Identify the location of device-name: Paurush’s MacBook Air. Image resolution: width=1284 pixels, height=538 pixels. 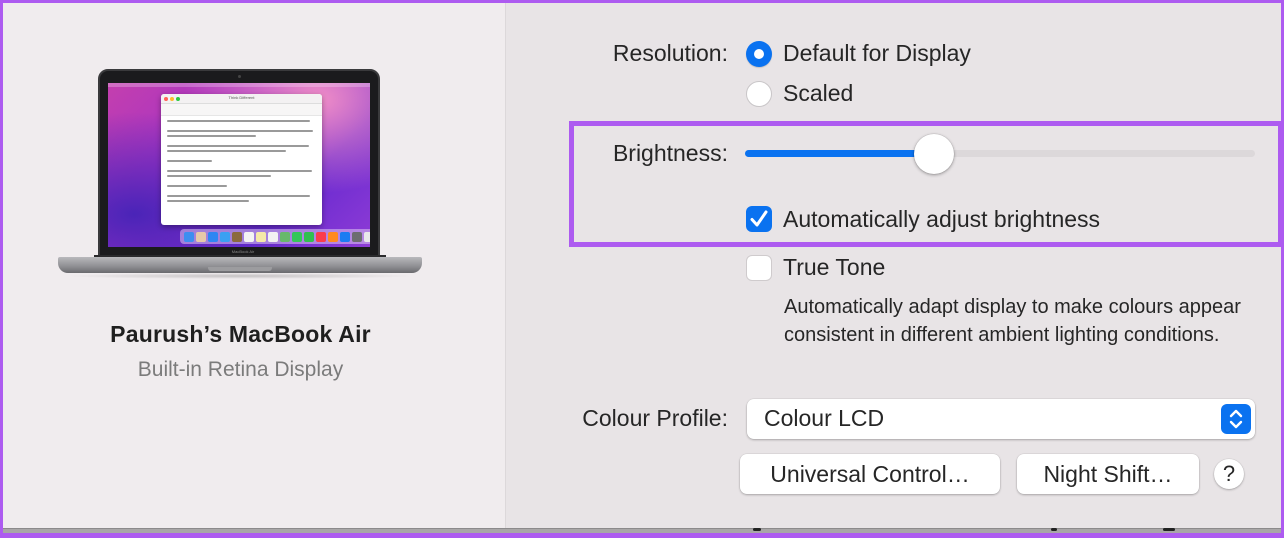
(240, 334).